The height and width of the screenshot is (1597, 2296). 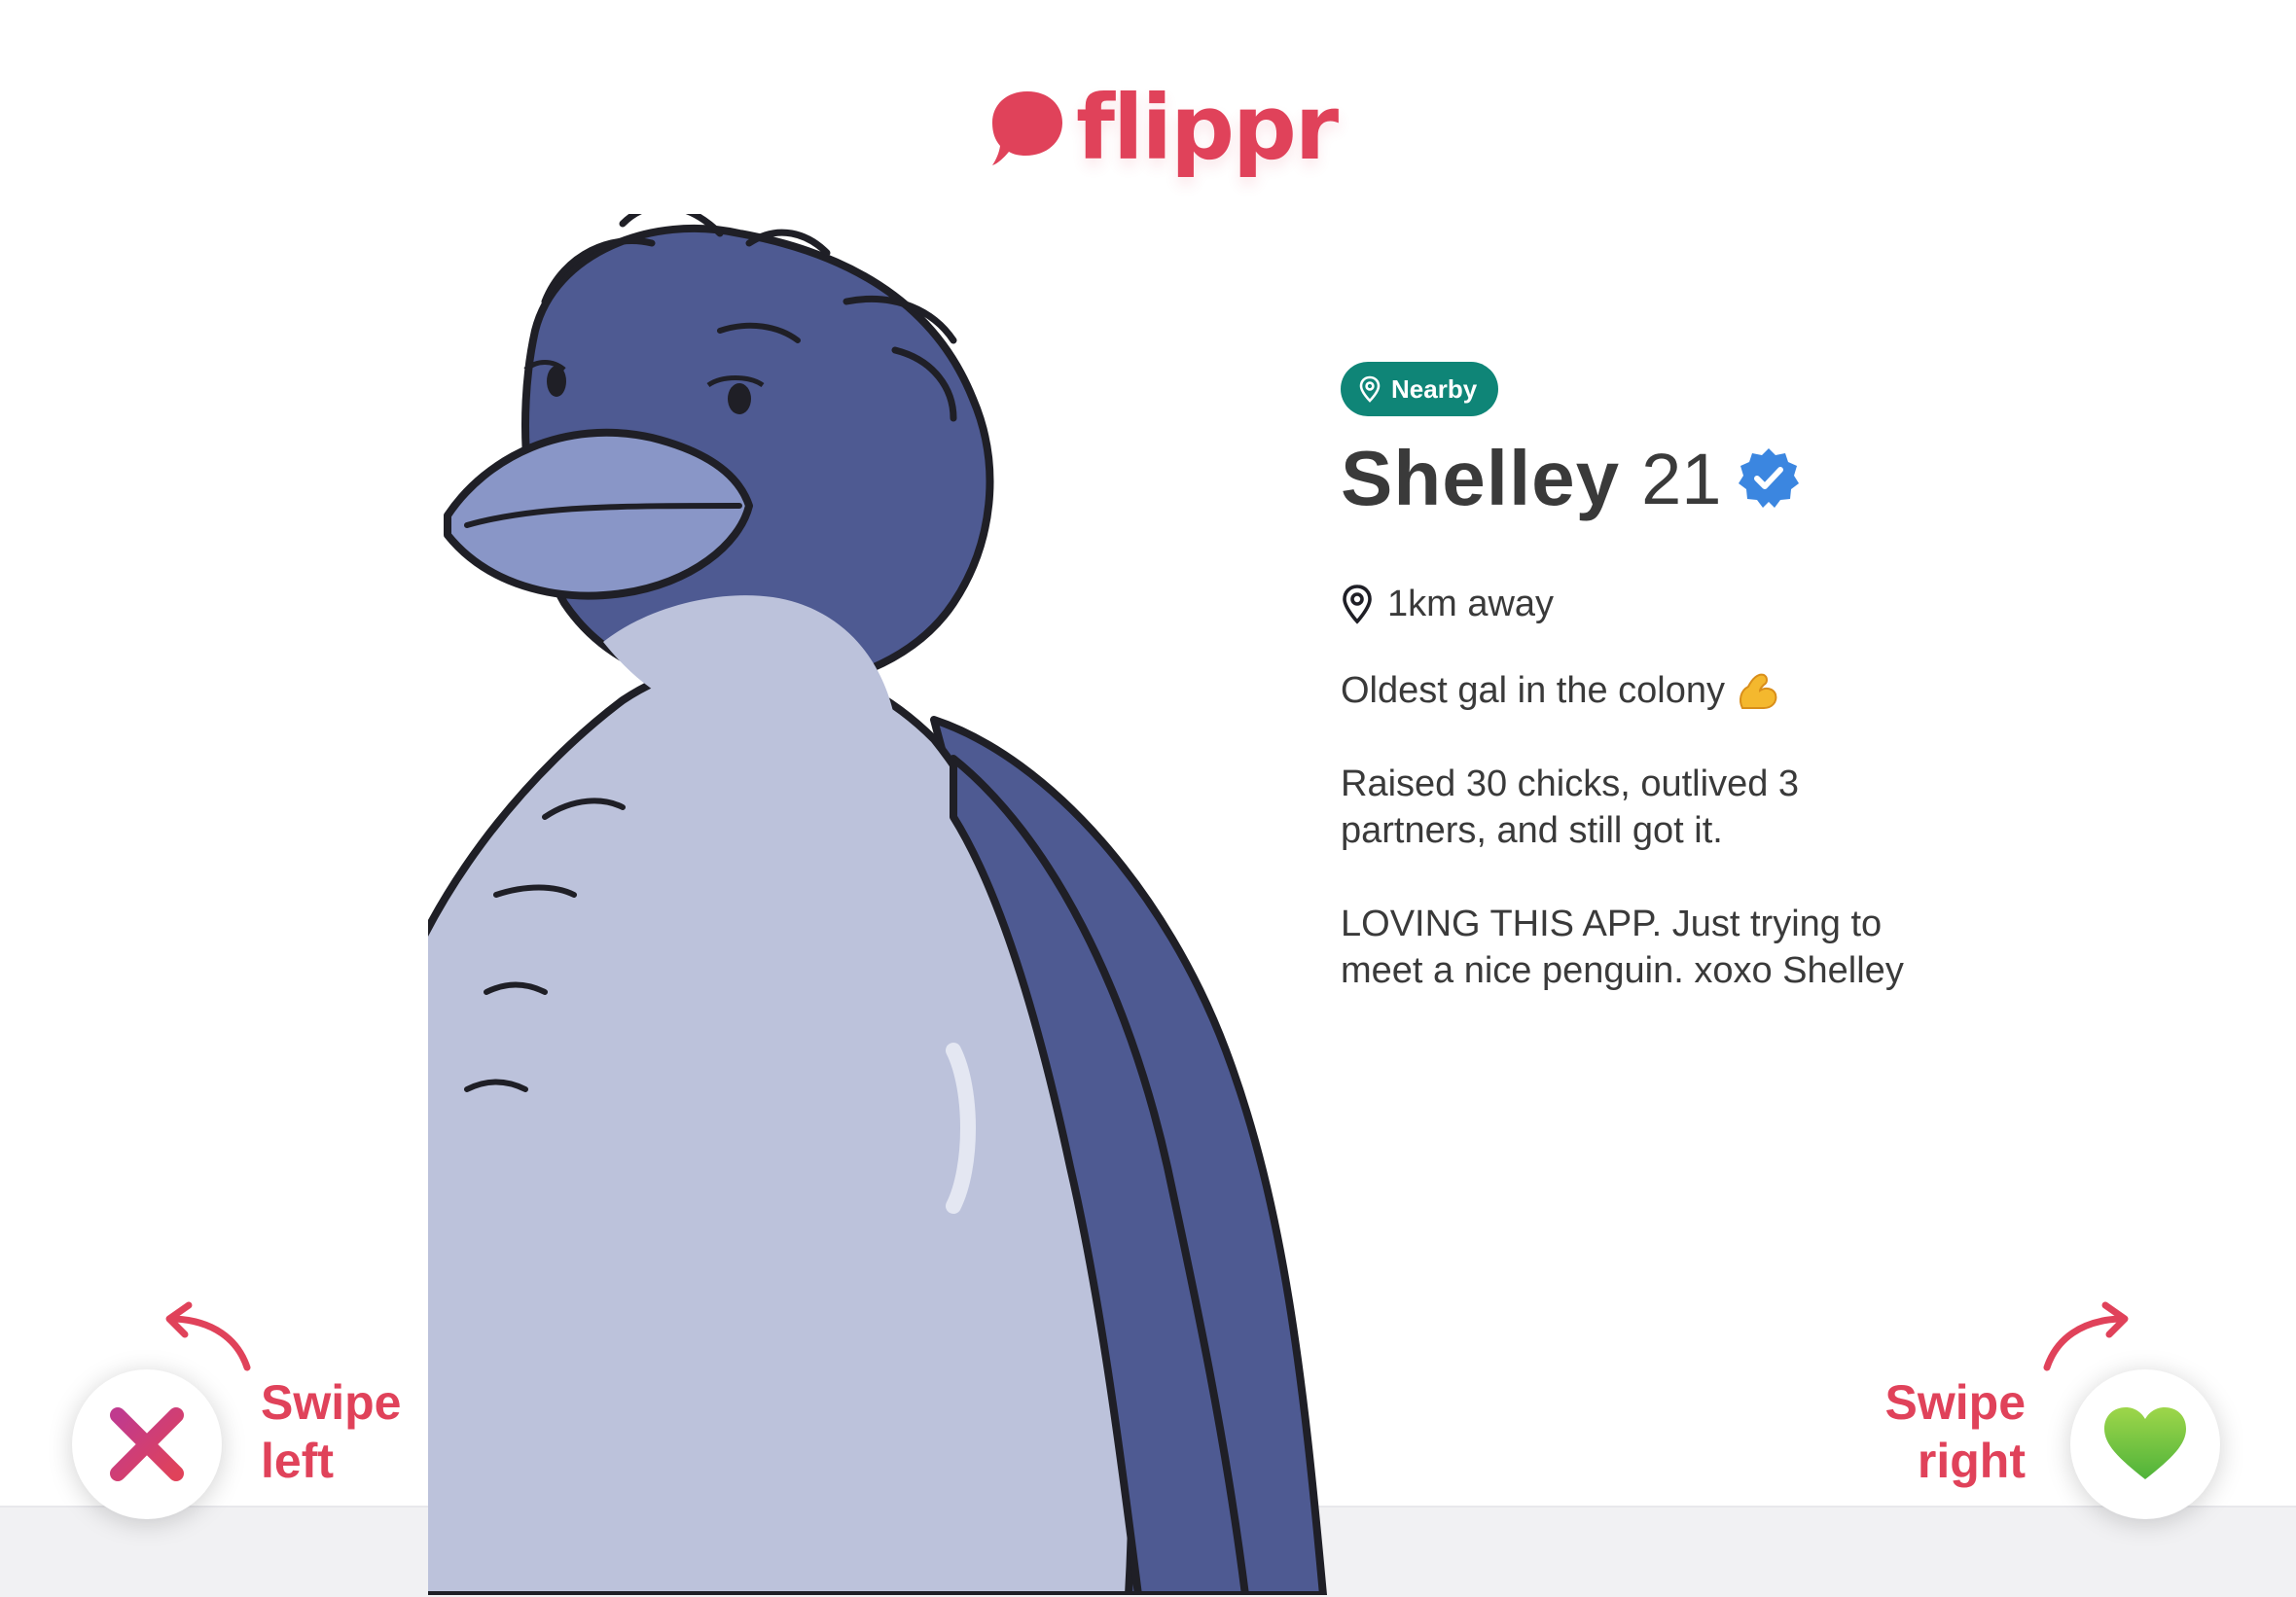 I want to click on swipe-left-label: Swipe left, so click(x=331, y=1431).